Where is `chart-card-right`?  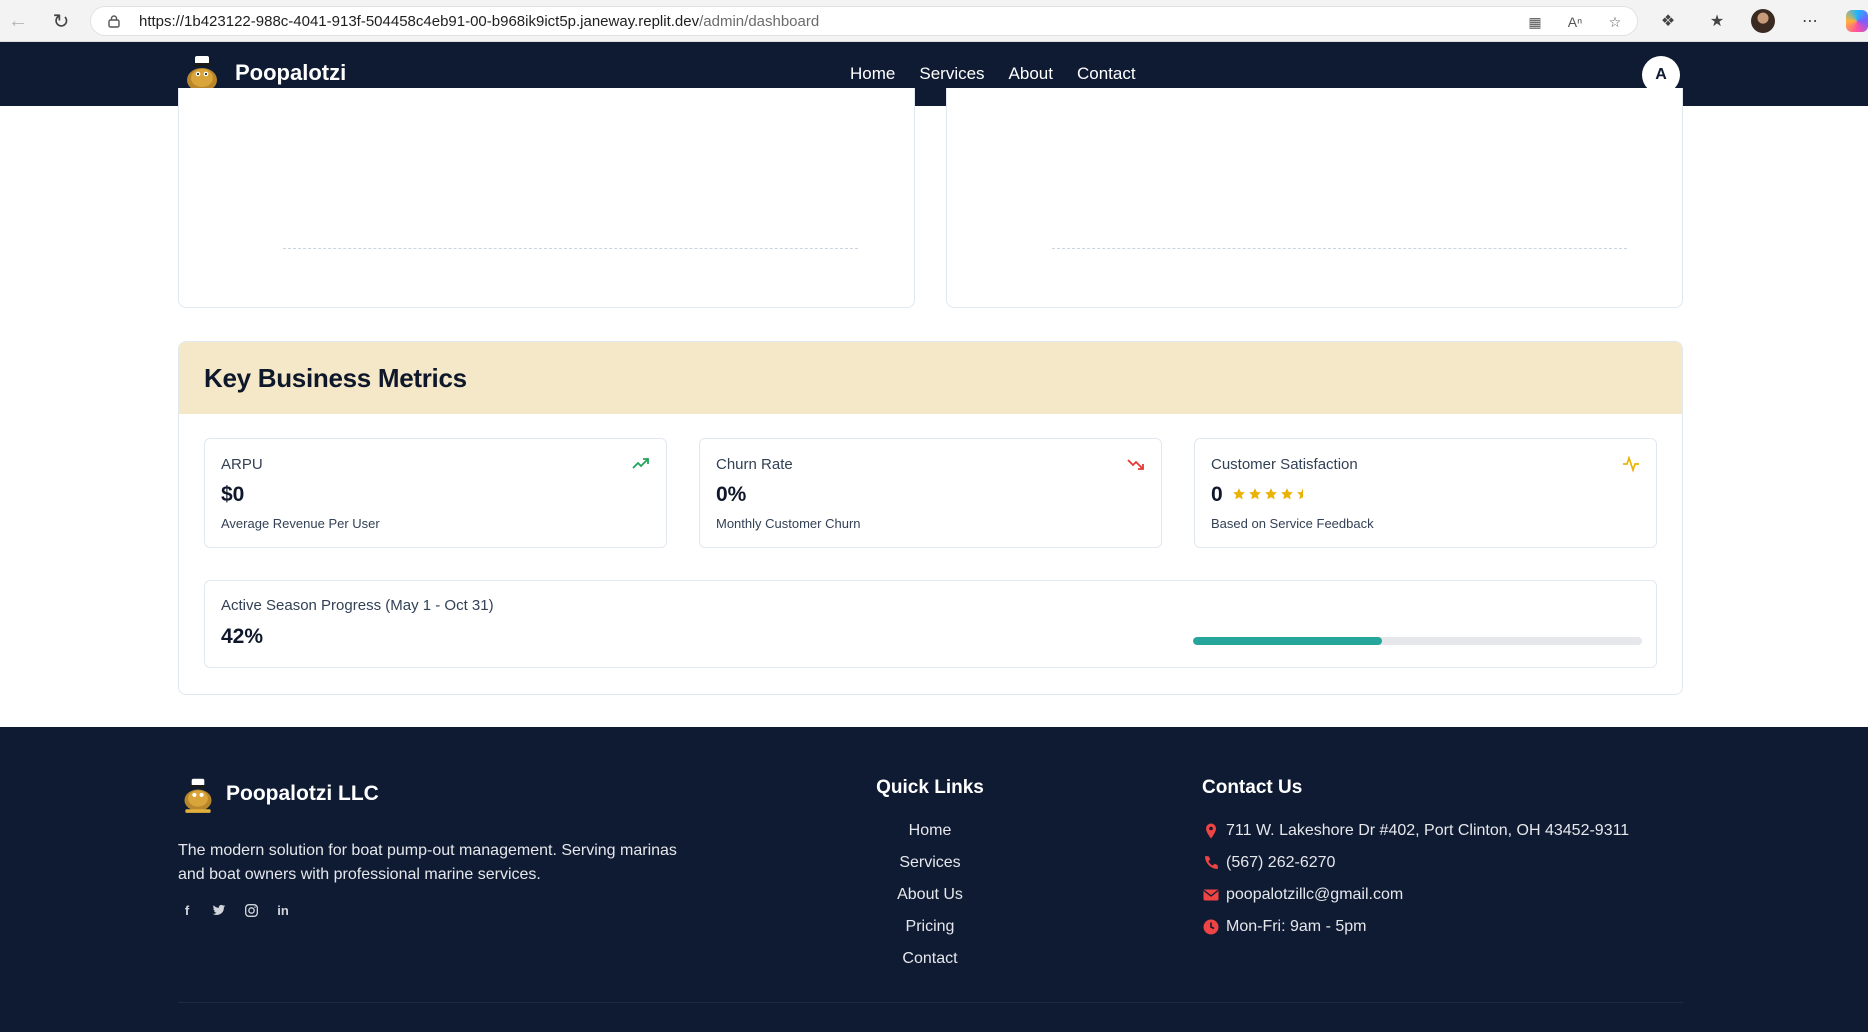 chart-card-right is located at coordinates (1314, 198).